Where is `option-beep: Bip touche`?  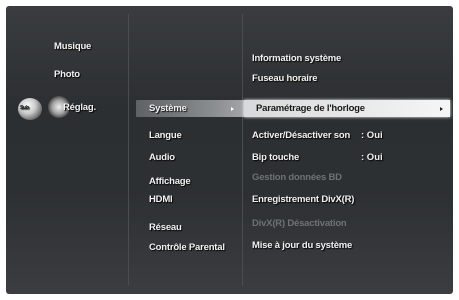 option-beep: Bip touche is located at coordinates (275, 157).